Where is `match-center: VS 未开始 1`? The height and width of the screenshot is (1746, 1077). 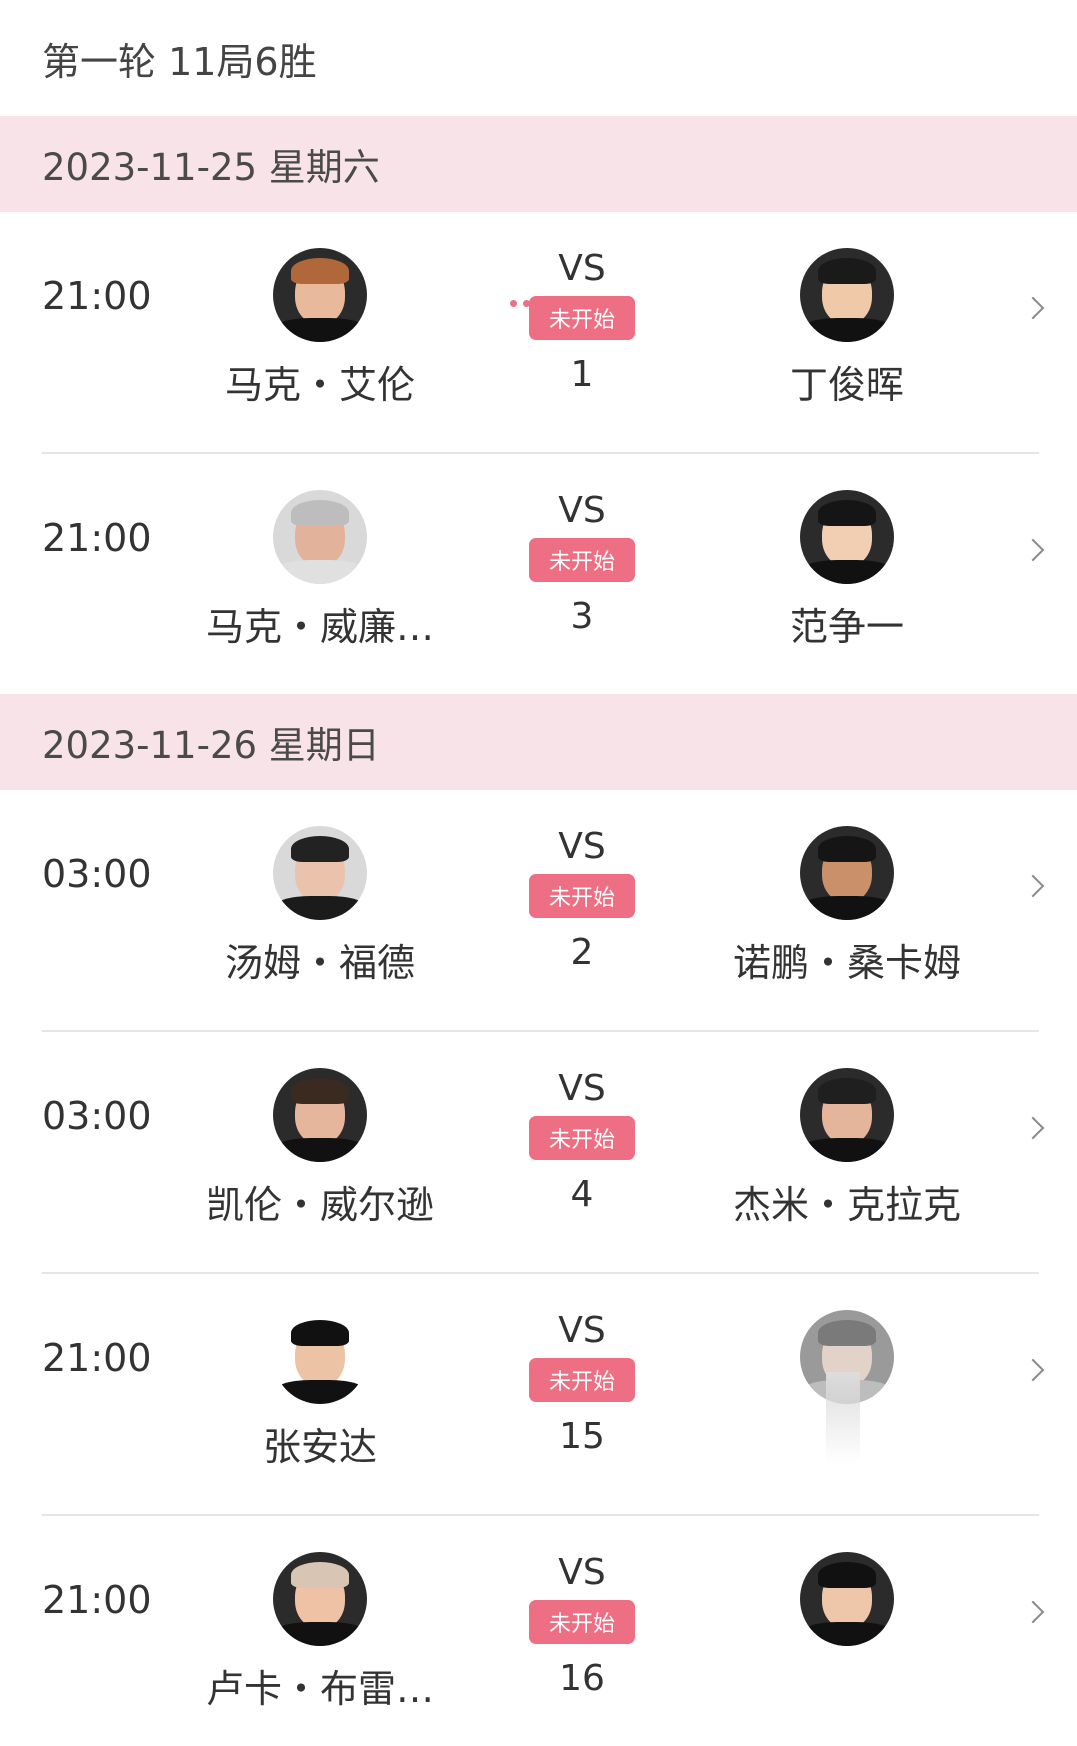
match-center: VS 未开始 1 is located at coordinates (582, 321).